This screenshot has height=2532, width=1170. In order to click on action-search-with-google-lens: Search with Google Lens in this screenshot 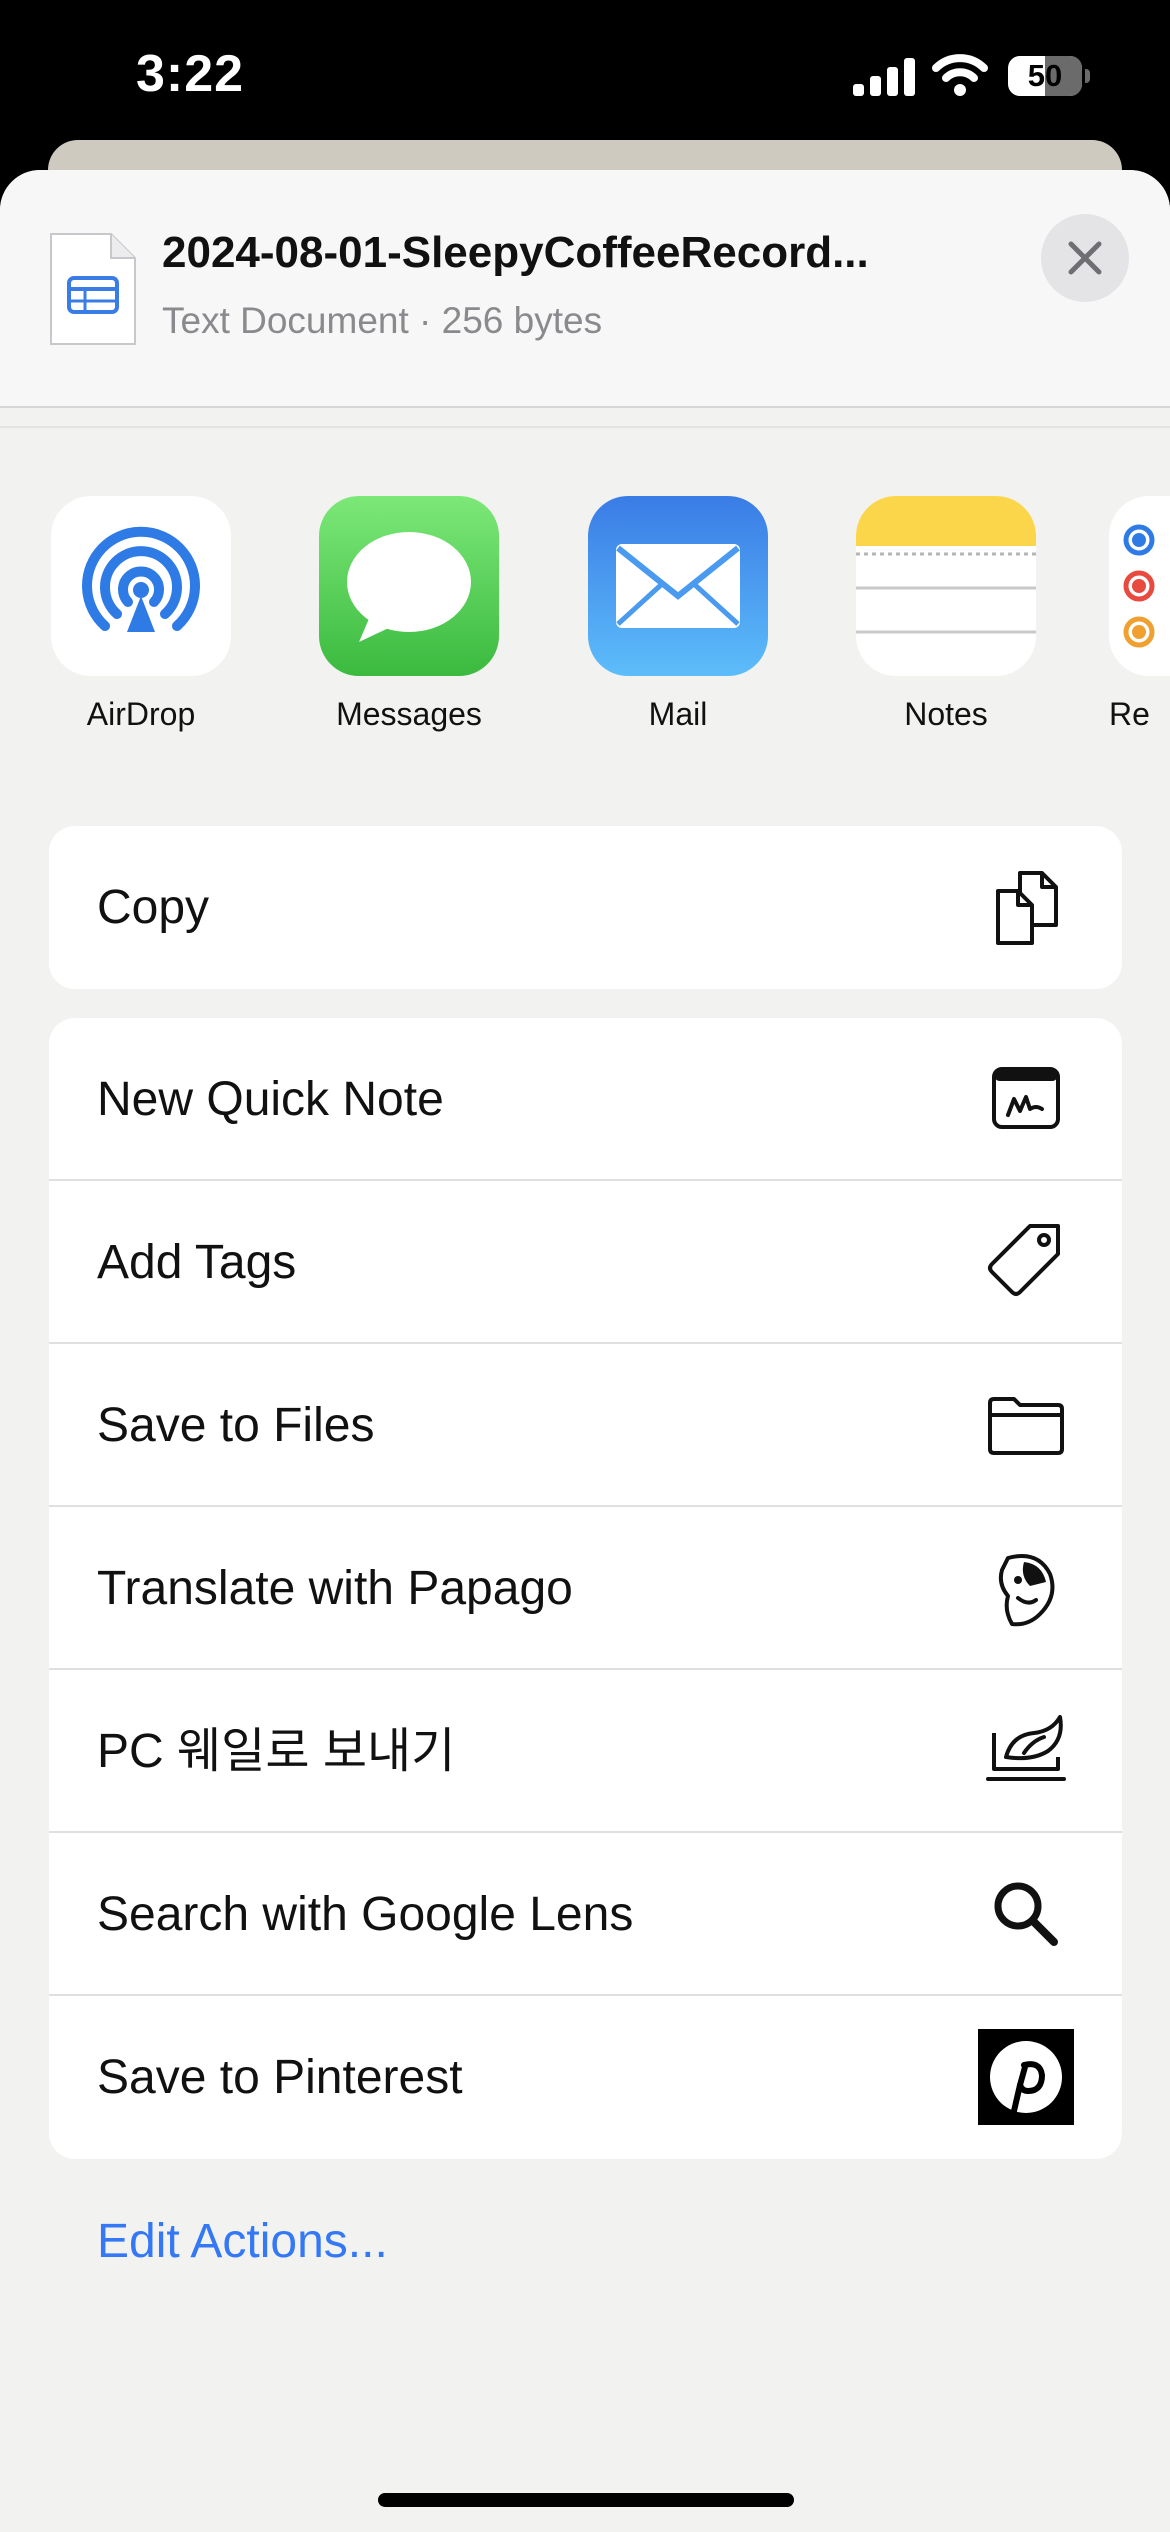, I will do `click(585, 1914)`.